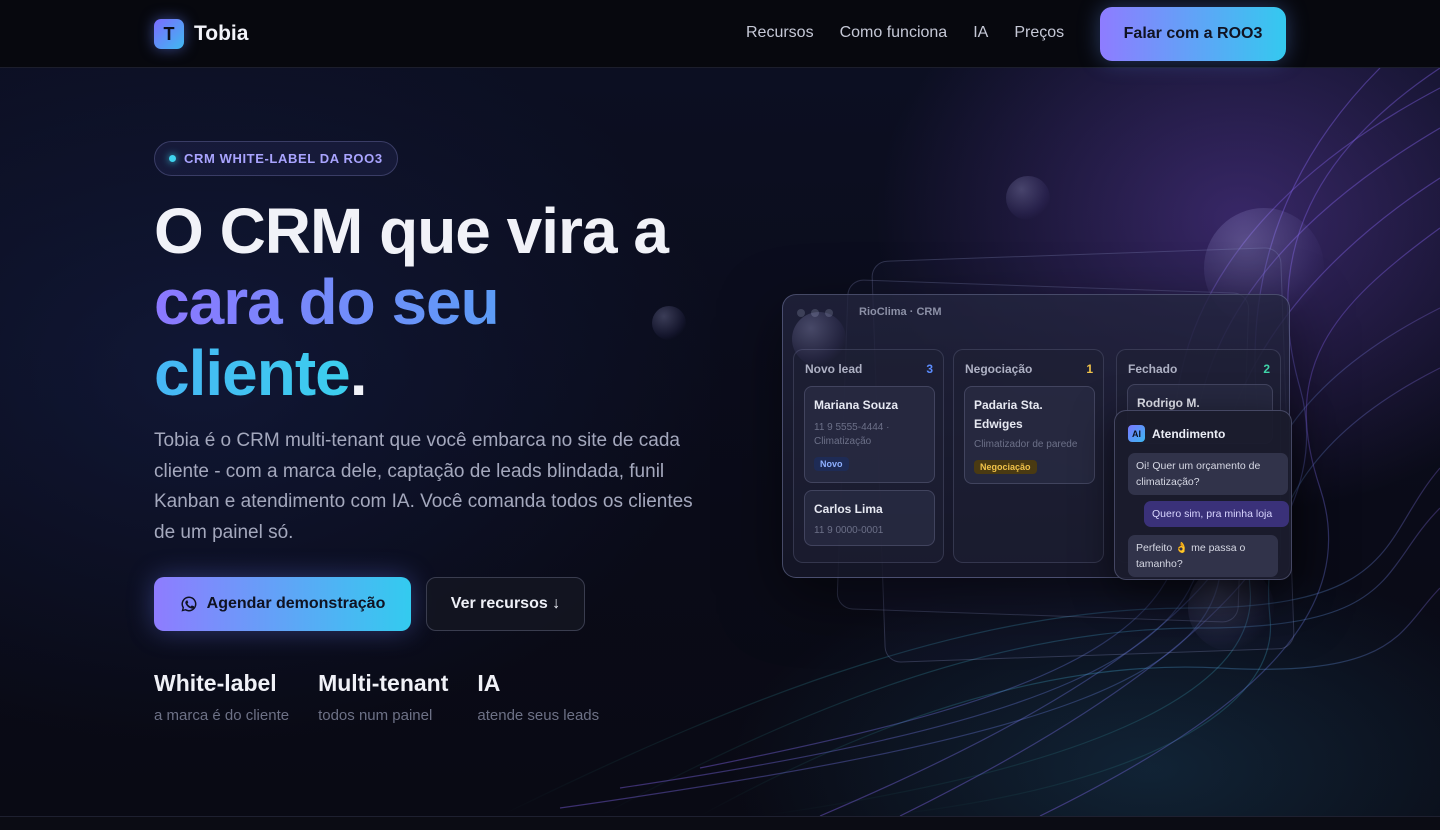  I want to click on column-count: 3, so click(929, 369).